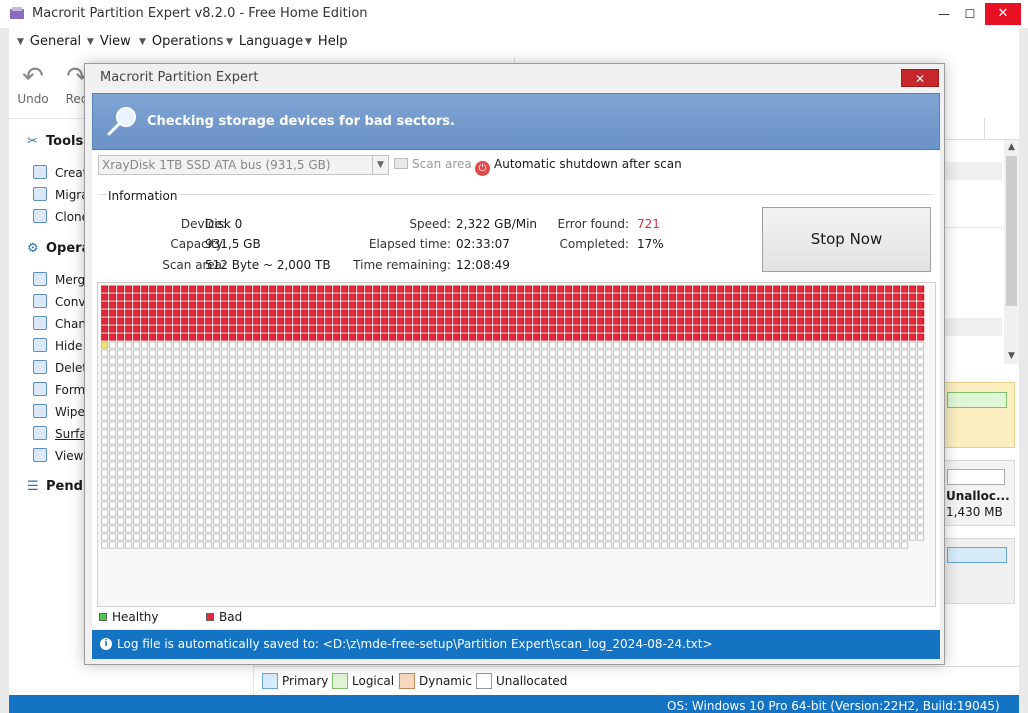 The width and height of the screenshot is (1028, 713). Describe the element at coordinates (433, 164) in the screenshot. I see `scan-area-button: Scan area` at that location.